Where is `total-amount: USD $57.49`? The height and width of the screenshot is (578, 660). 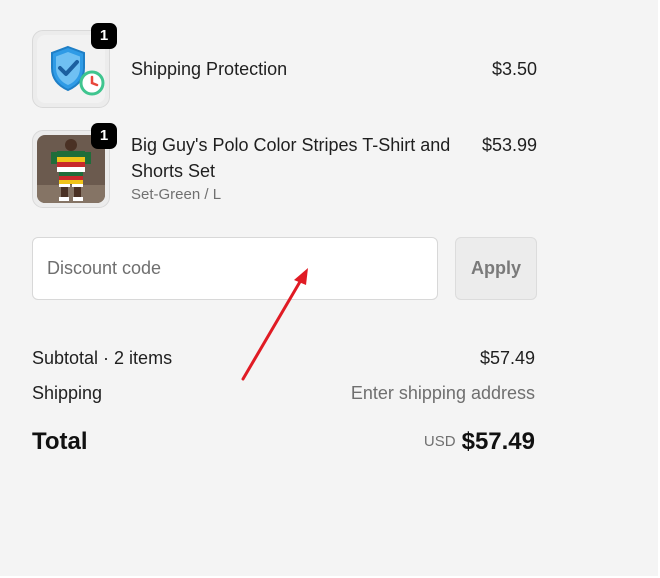 total-amount: USD $57.49 is located at coordinates (479, 442).